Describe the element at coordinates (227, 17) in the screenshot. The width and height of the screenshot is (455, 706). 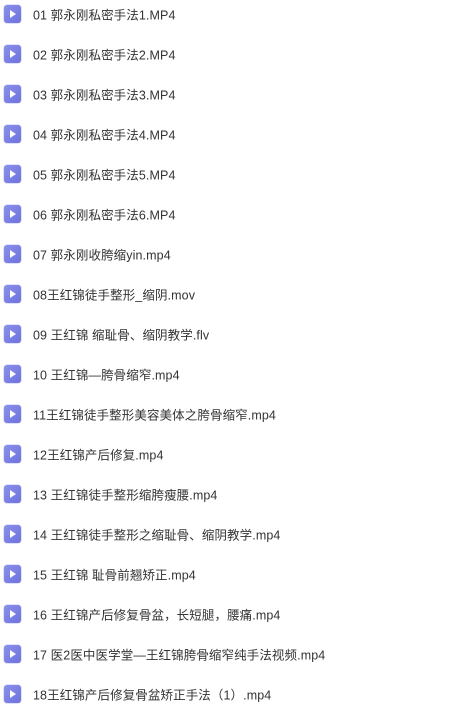
I see `list-item: 01 郭永刚私密手法1.MP4` at that location.